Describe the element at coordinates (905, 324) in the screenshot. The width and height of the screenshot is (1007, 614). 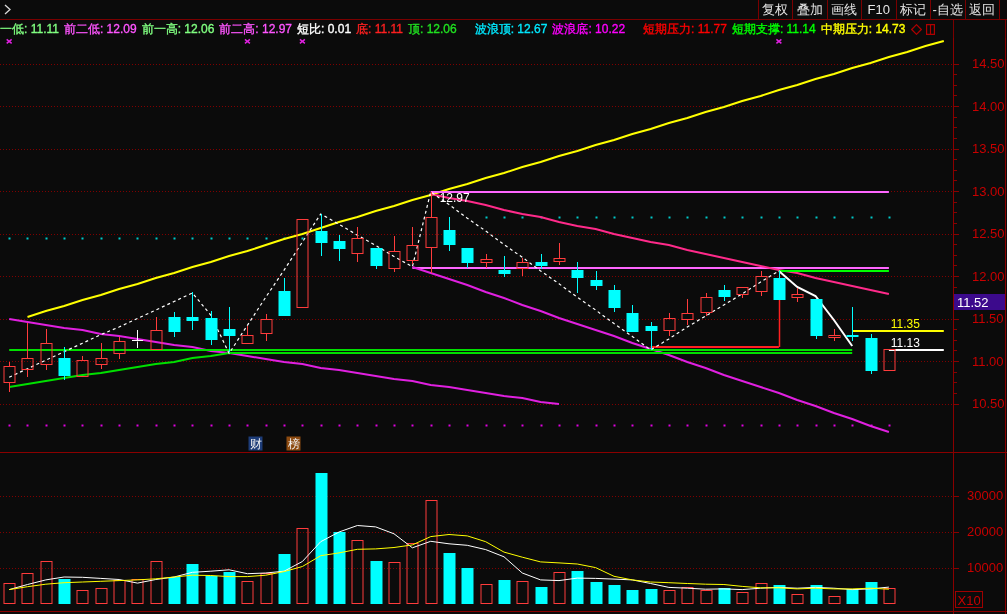
I see `price-label: 11.35` at that location.